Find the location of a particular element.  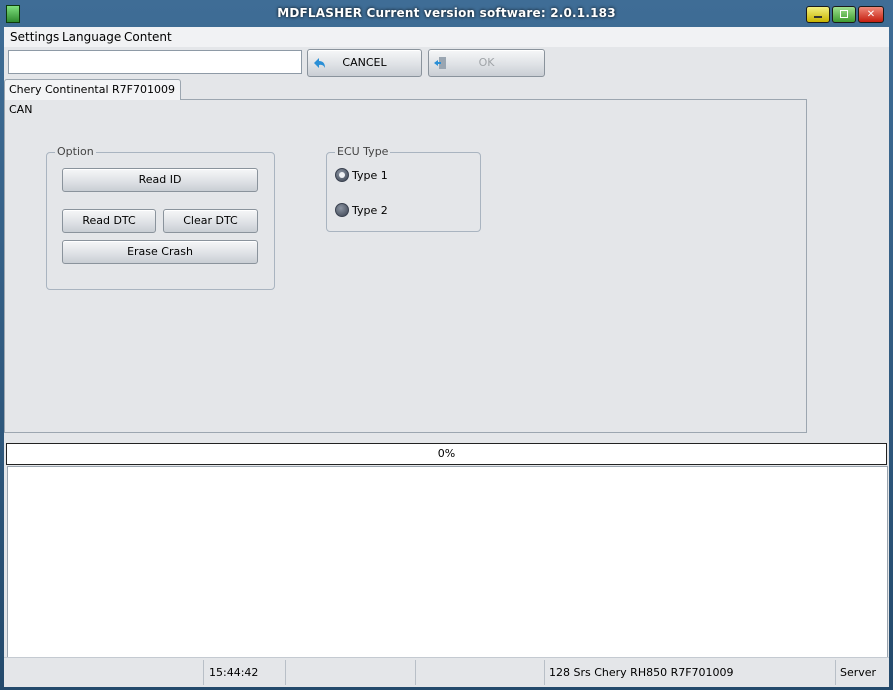

menu-content: Content is located at coordinates (148, 37).